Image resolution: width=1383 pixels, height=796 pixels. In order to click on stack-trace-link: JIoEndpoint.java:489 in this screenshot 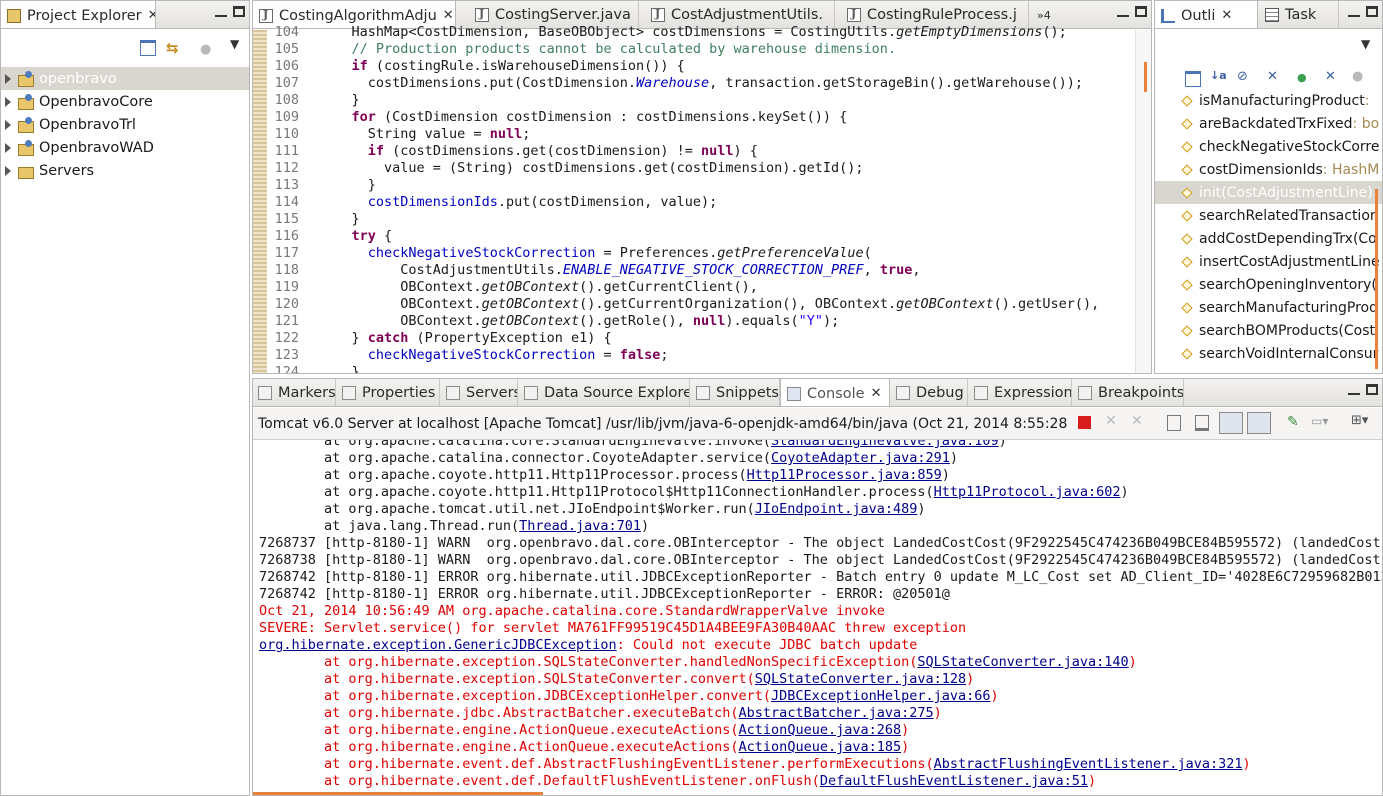, I will do `click(836, 509)`.